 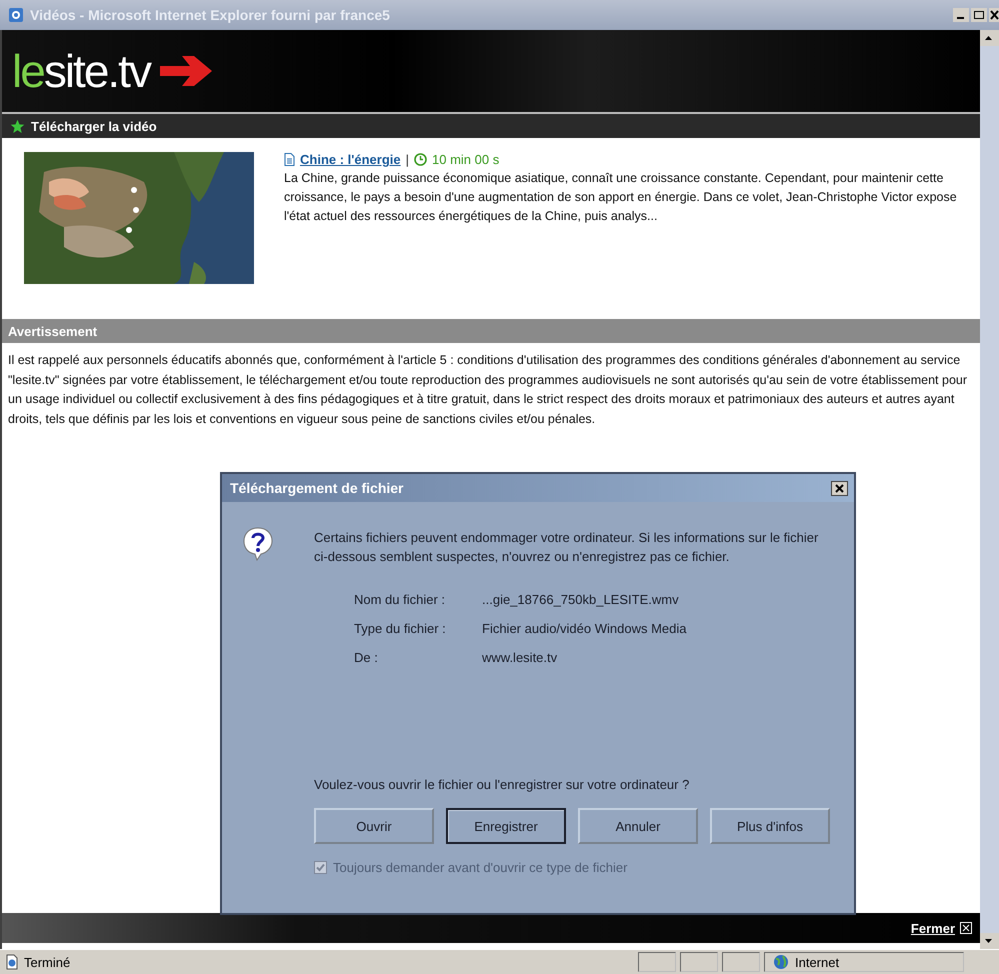 I want to click on video-duration: 10 min 00 s, so click(x=466, y=159).